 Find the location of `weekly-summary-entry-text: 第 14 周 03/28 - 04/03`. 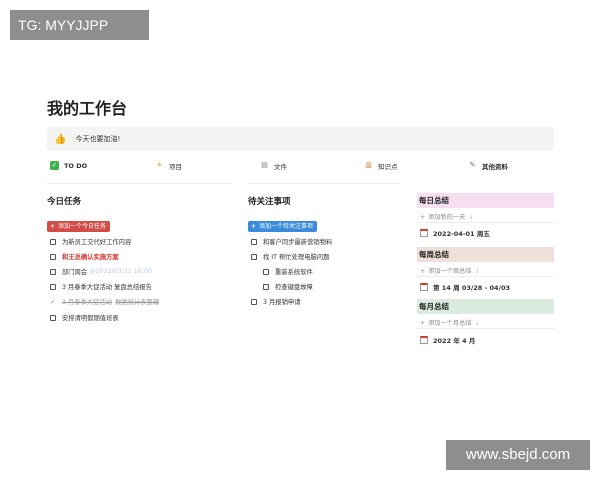

weekly-summary-entry-text: 第 14 周 03/28 - 04/03 is located at coordinates (471, 288).